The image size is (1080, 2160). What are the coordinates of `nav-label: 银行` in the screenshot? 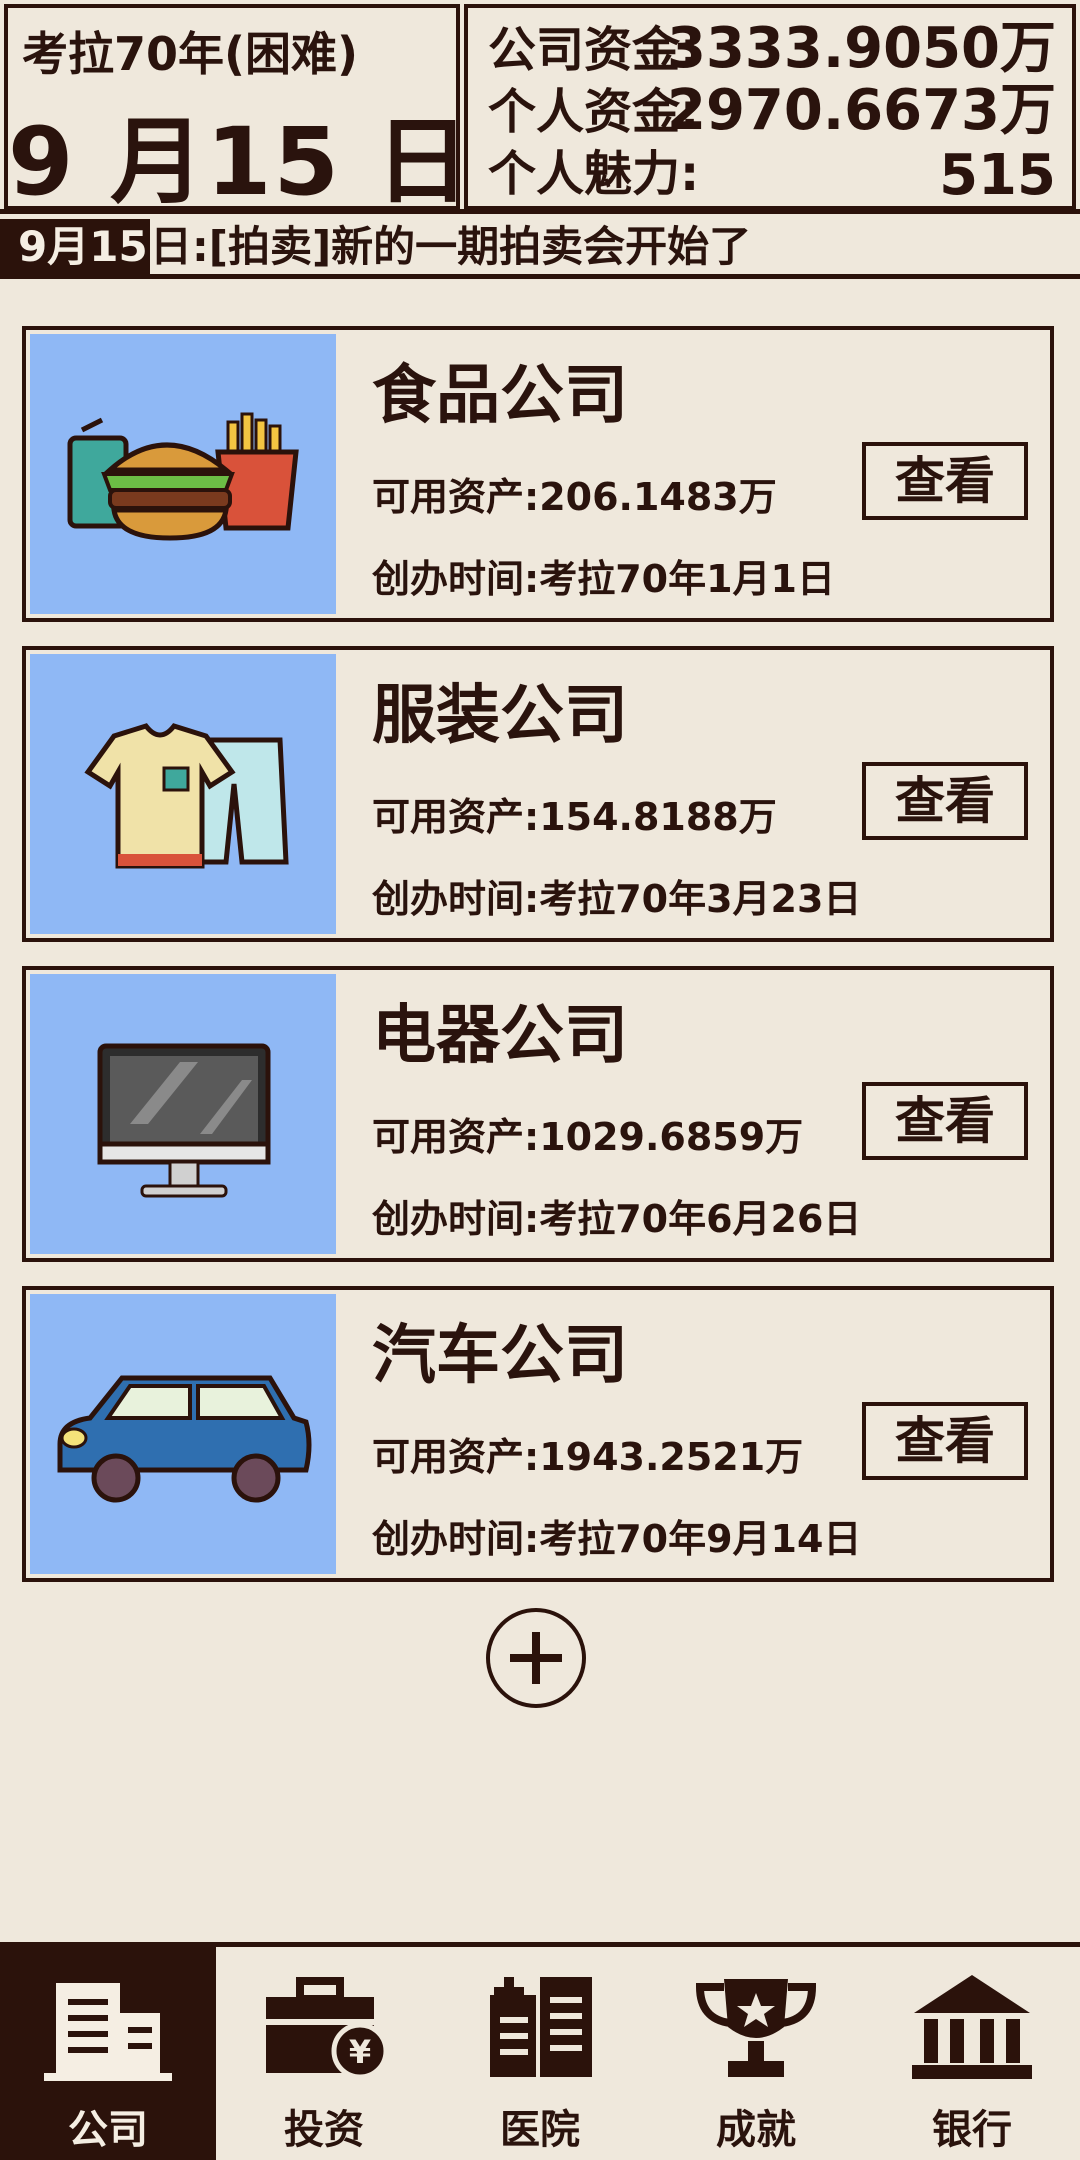 It's located at (972, 2130).